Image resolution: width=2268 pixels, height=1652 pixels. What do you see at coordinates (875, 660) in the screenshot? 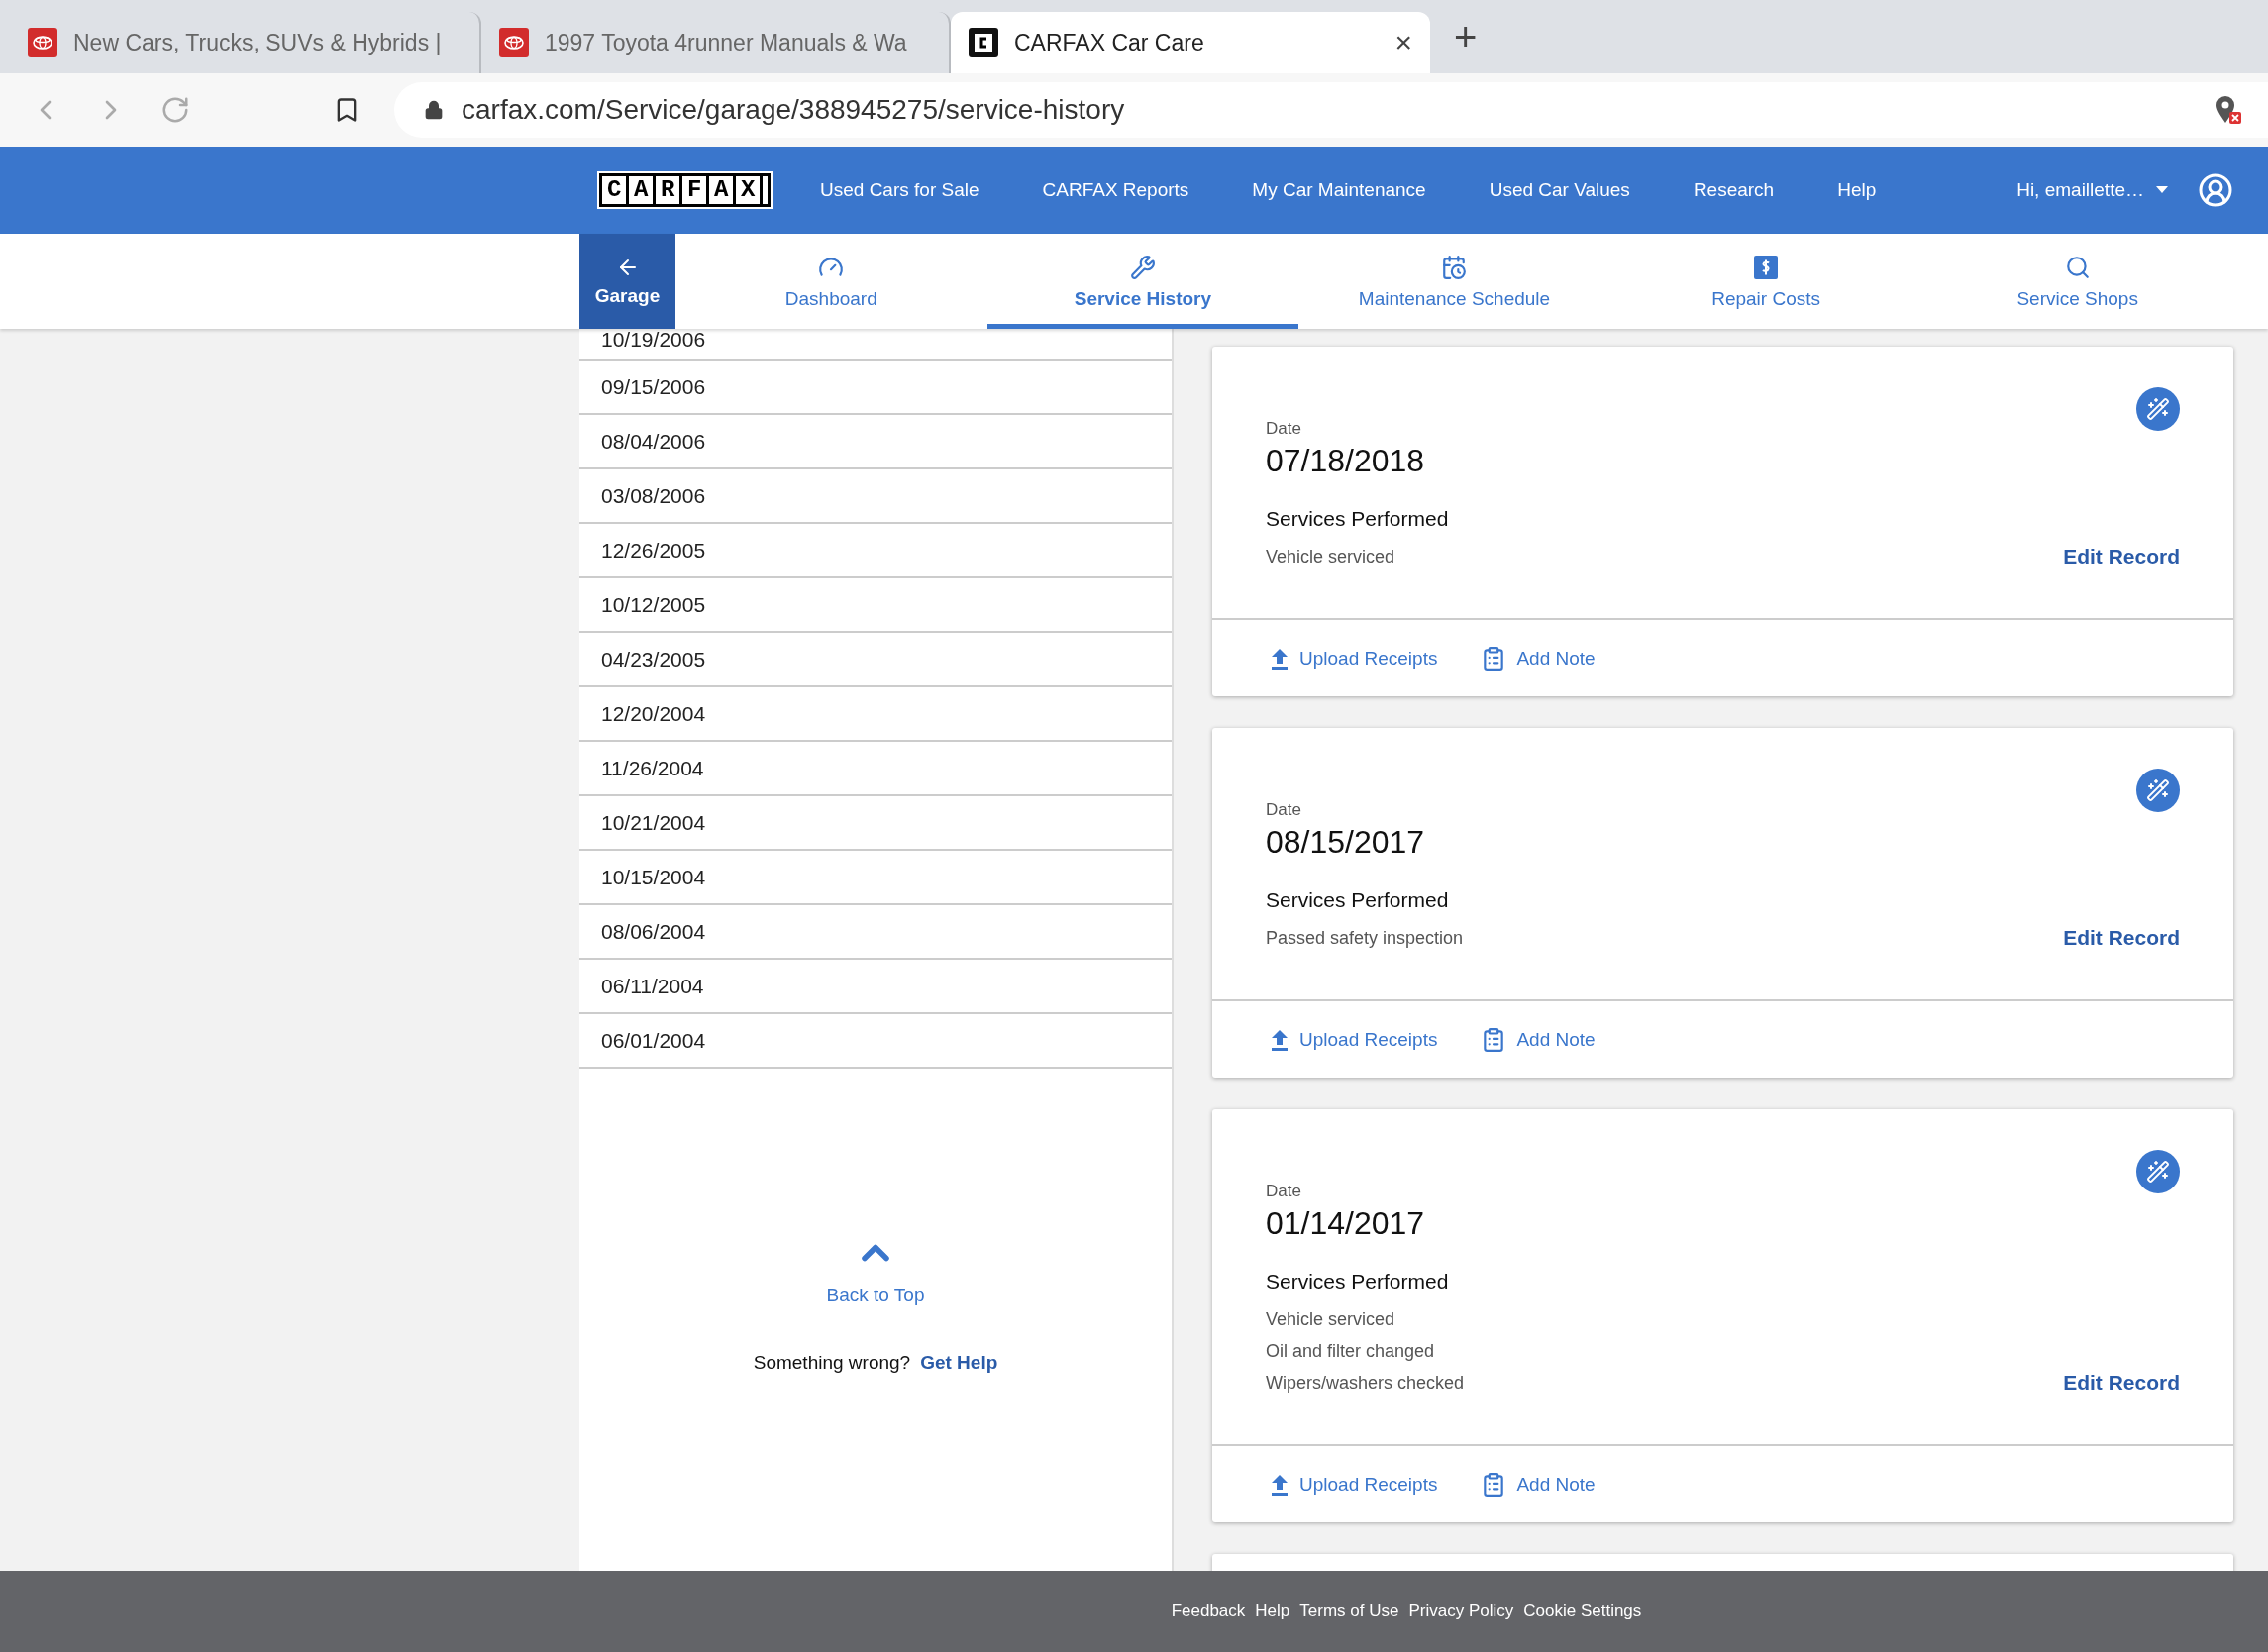
I see `history-date-item: 04/23/2005` at bounding box center [875, 660].